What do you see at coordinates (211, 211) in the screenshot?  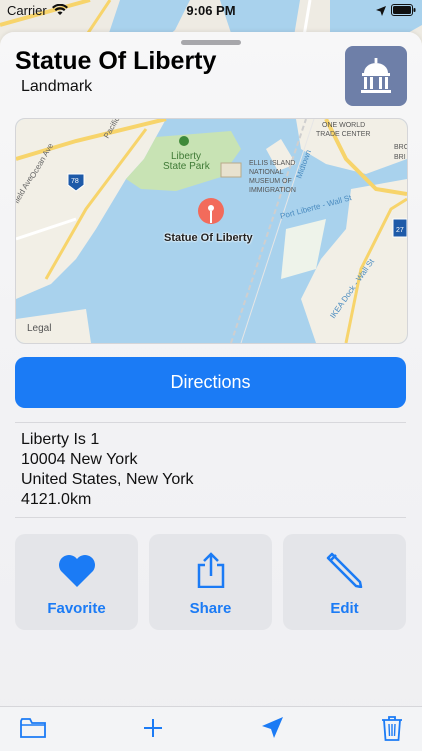 I see `map-pin-icon` at bounding box center [211, 211].